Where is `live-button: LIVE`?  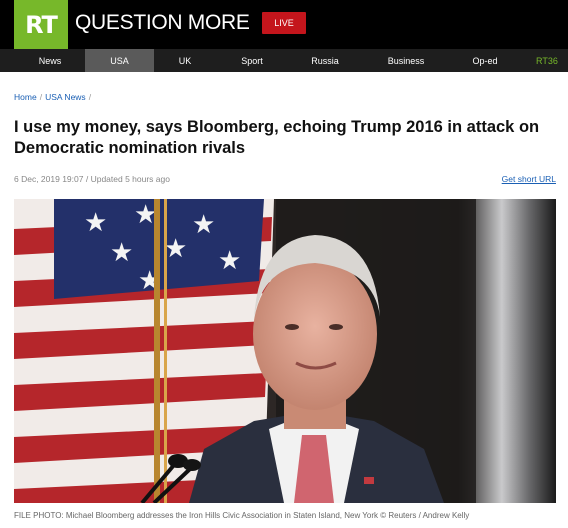 live-button: LIVE is located at coordinates (284, 23).